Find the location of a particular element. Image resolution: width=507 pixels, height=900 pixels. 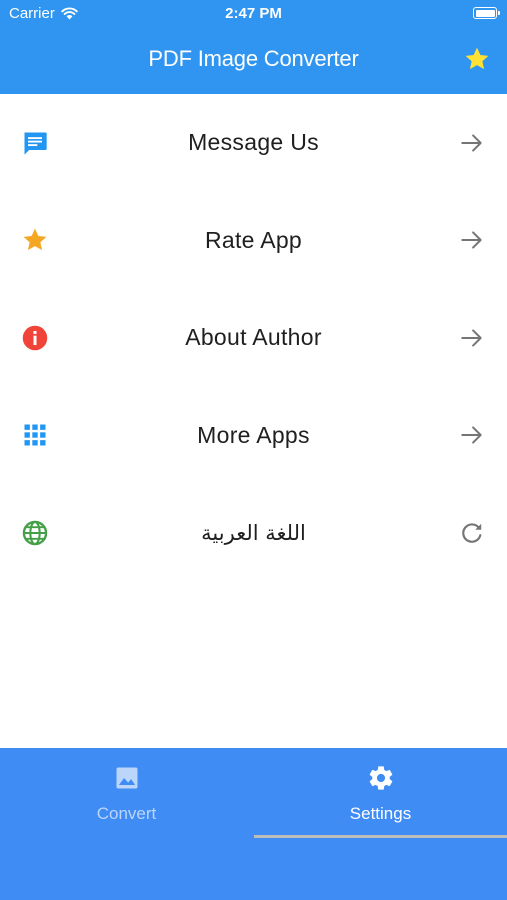

image-icon is located at coordinates (127, 778).